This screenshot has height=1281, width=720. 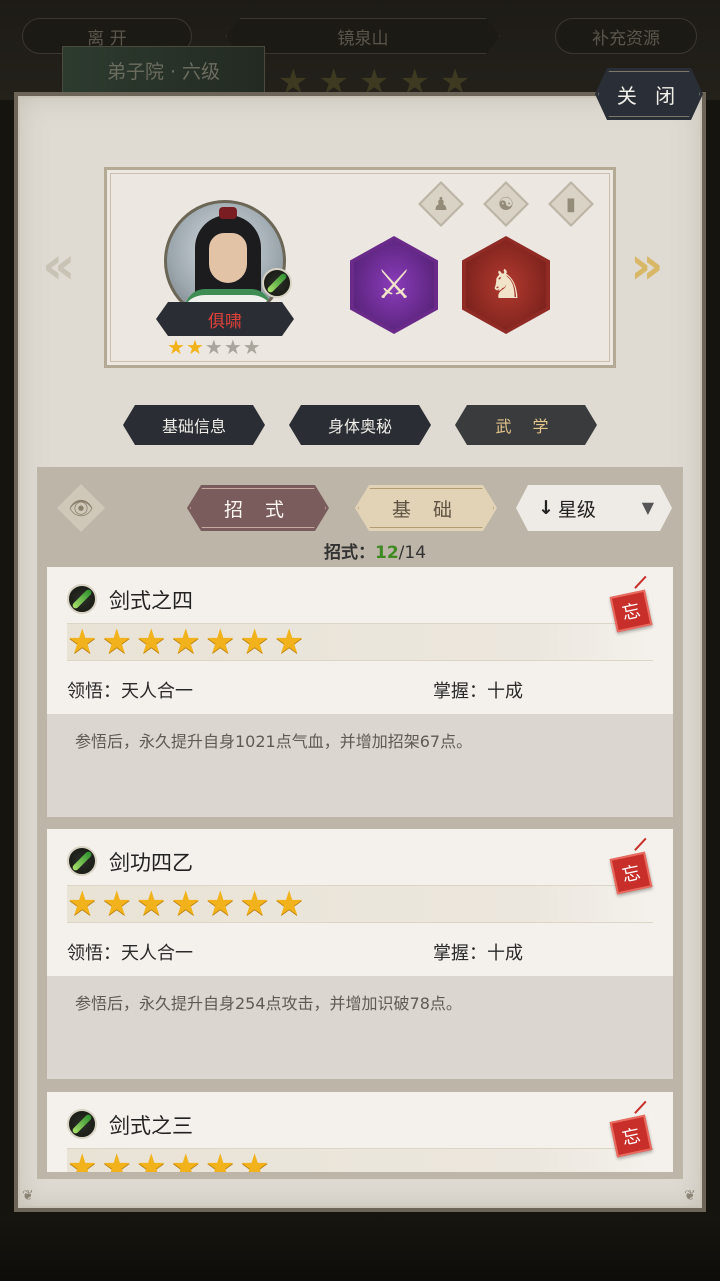 What do you see at coordinates (268, 1003) in the screenshot?
I see `skill-description: 参悟后，永久提升自身254点攻击，并增加识破78点。` at bounding box center [268, 1003].